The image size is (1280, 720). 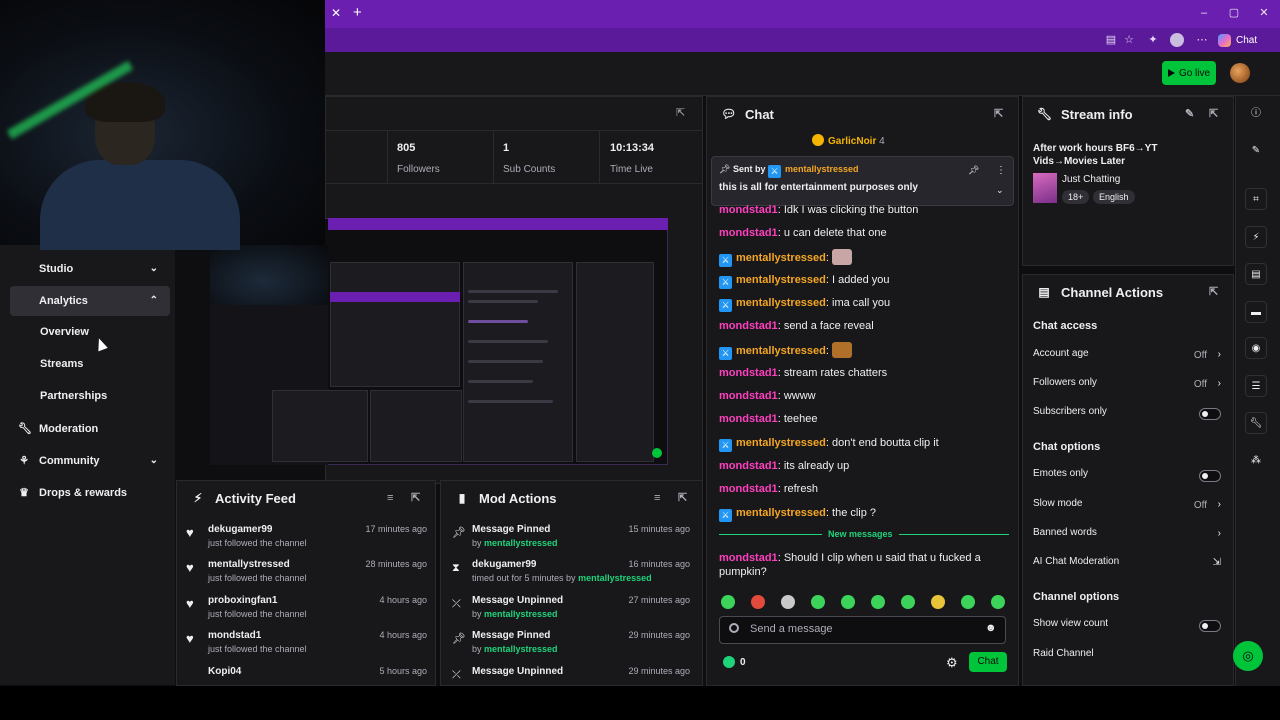 I want to click on sidebar-item-moderation: 🔧︎ Moderation, so click(x=90, y=429).